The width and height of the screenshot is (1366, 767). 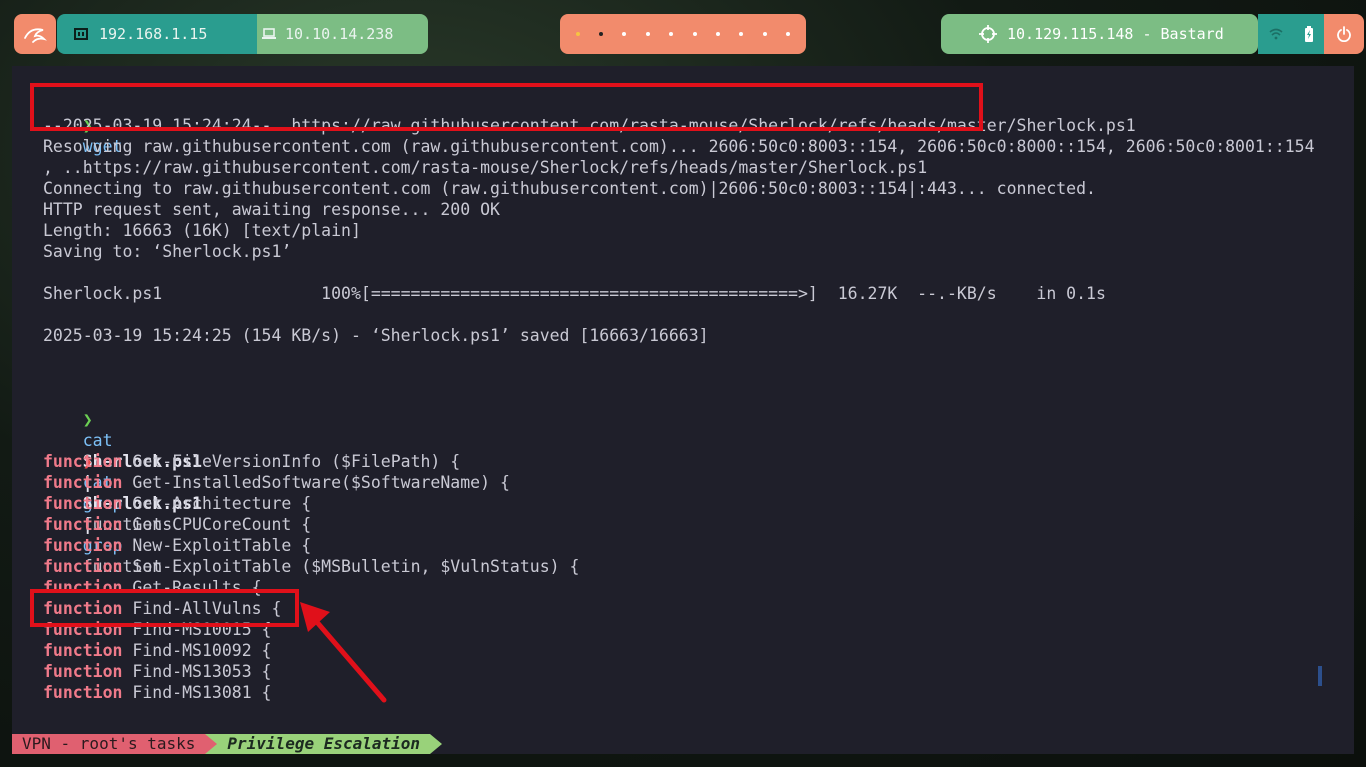 I want to click on function-line: function Get-CPUCoreCount {, so click(x=177, y=524).